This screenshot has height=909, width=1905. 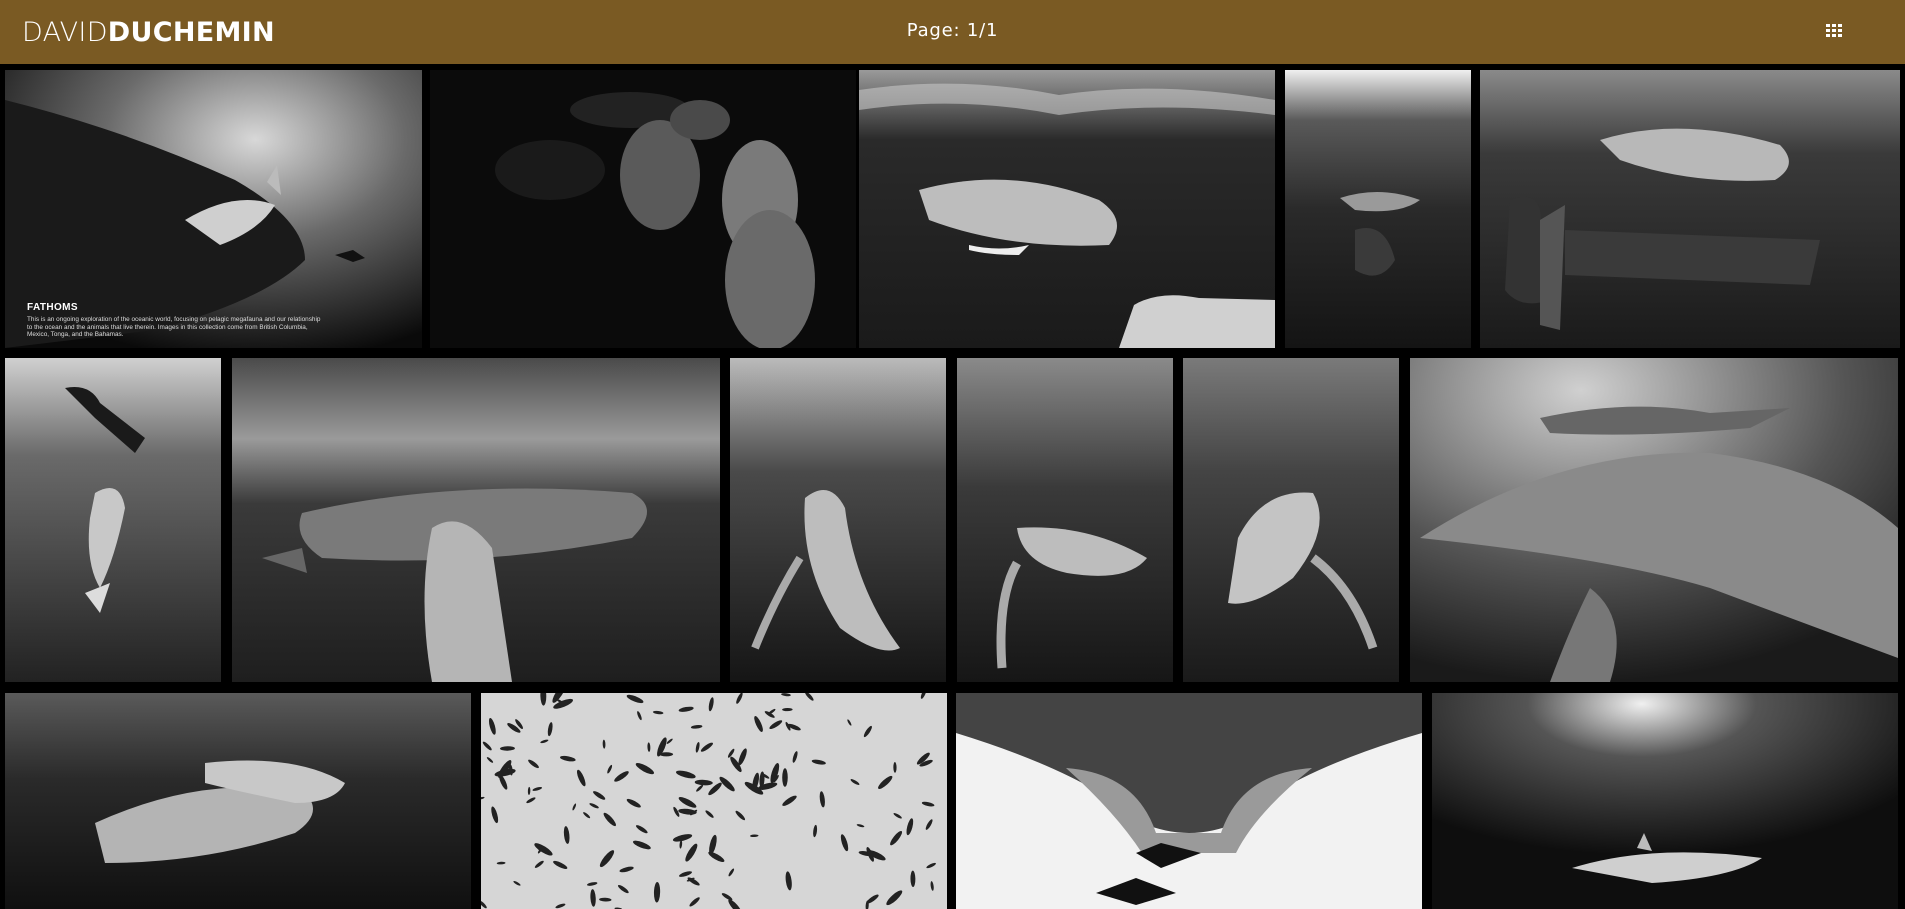 I want to click on photo-shark-sunrays, so click(x=1665, y=801).